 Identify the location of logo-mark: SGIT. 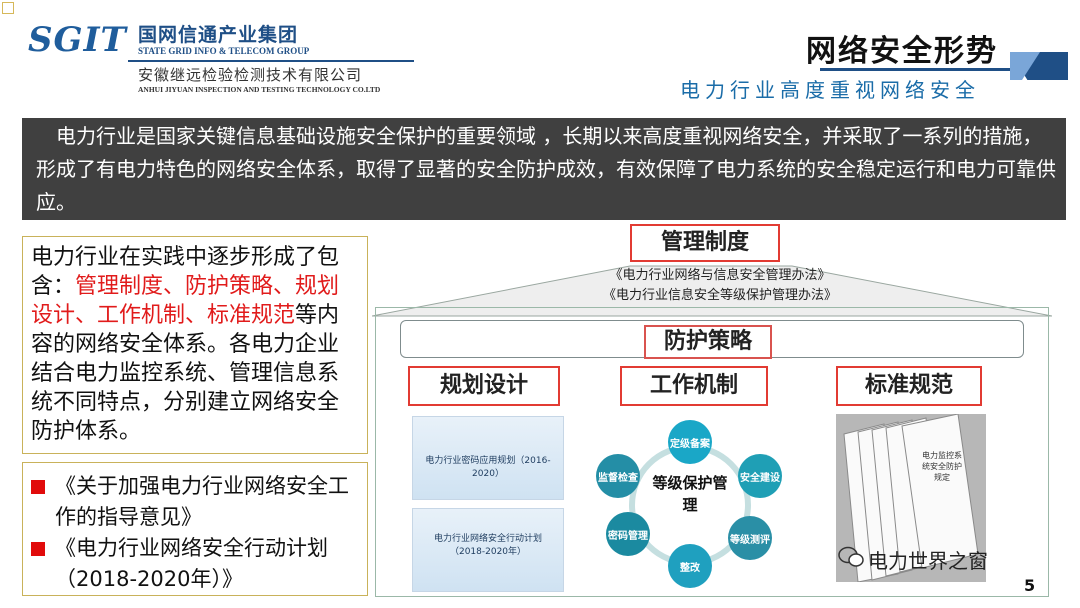
(77, 40).